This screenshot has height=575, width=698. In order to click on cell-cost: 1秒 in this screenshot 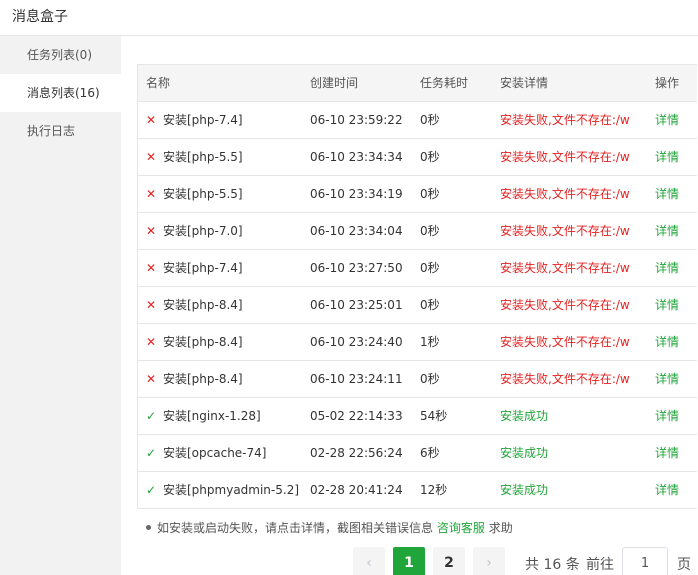, I will do `click(460, 342)`.